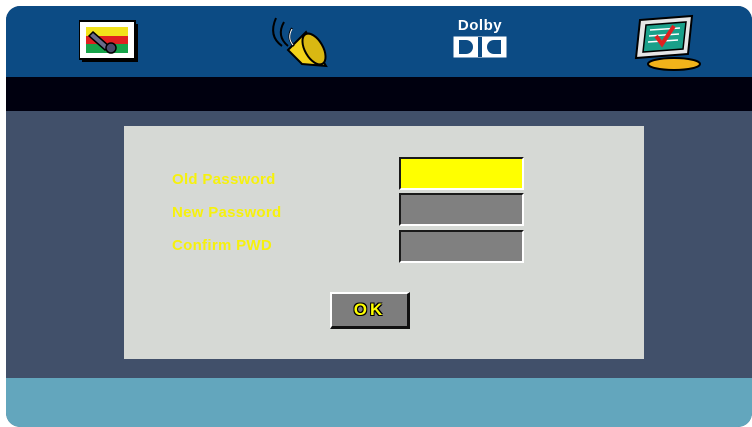 The height and width of the screenshot is (427, 752). What do you see at coordinates (227, 212) in the screenshot?
I see `new-password-label: New Password` at bounding box center [227, 212].